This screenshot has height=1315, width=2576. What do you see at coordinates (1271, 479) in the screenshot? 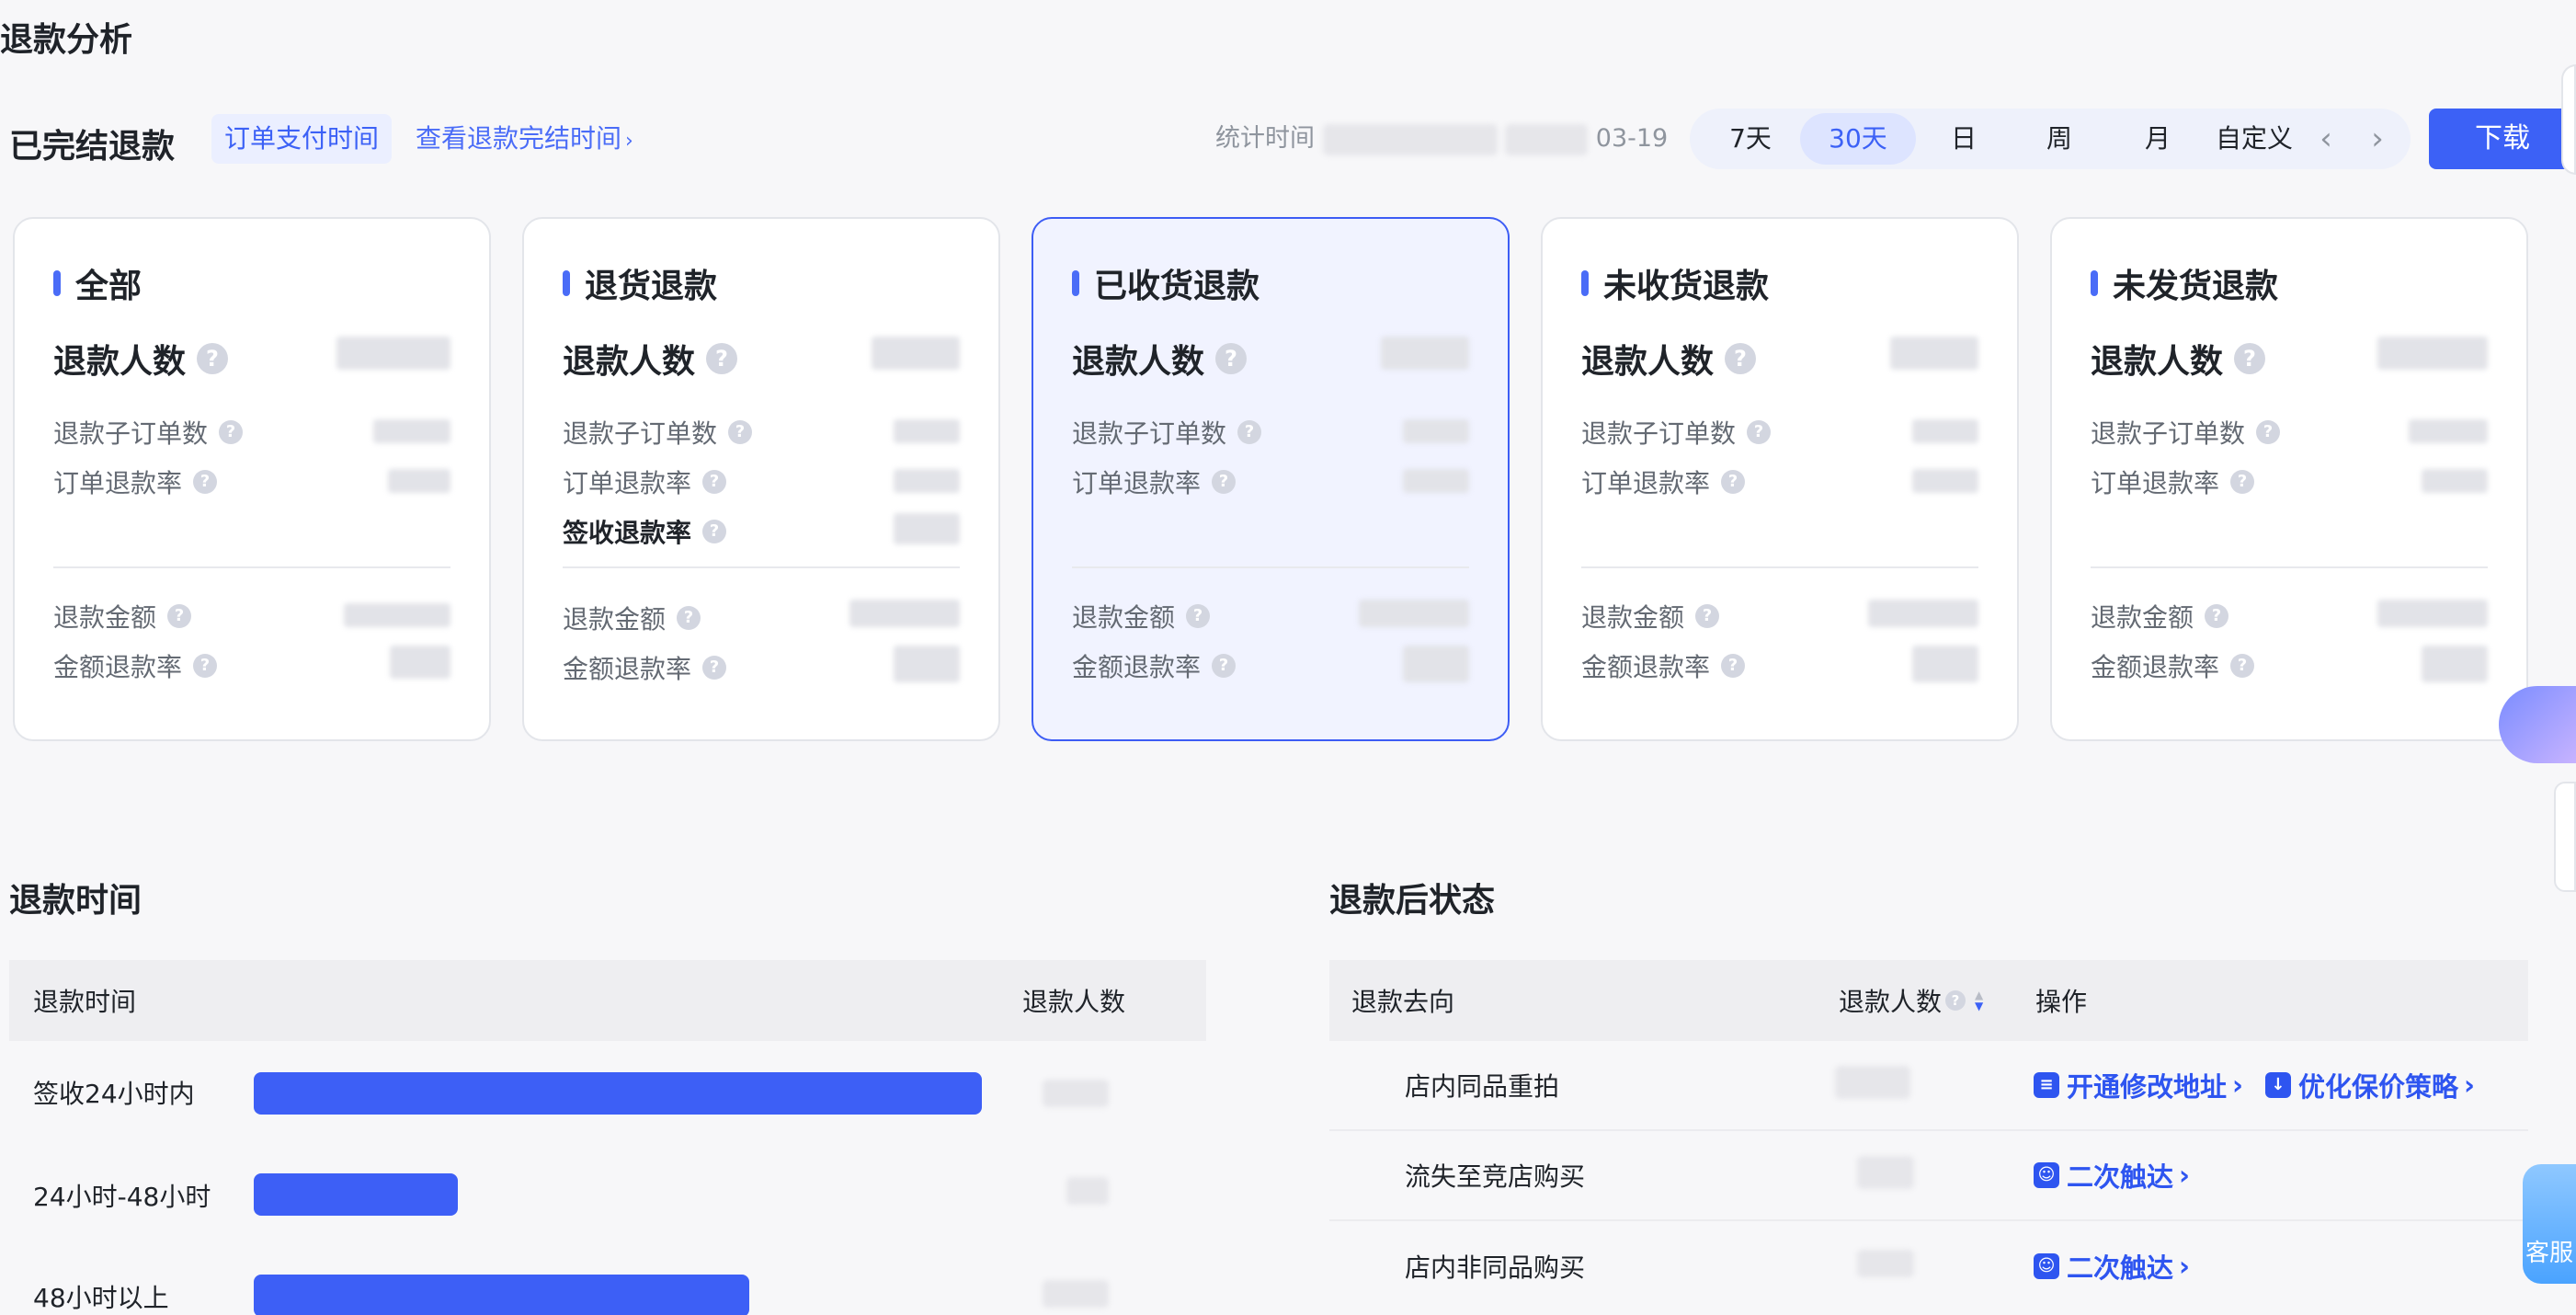
I see `card-received-refund: 已收货退款 退款人数? 退款子订单数? 订单退款率? 退款金额? 金额退款率?` at bounding box center [1271, 479].